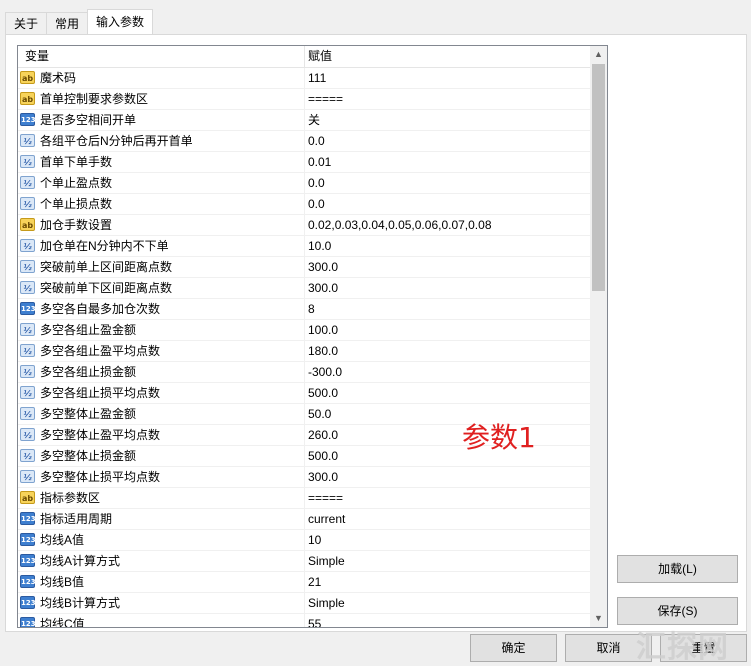 This screenshot has width=751, height=666. Describe the element at coordinates (323, 435) in the screenshot. I see `parameter-value: 260.0` at that location.